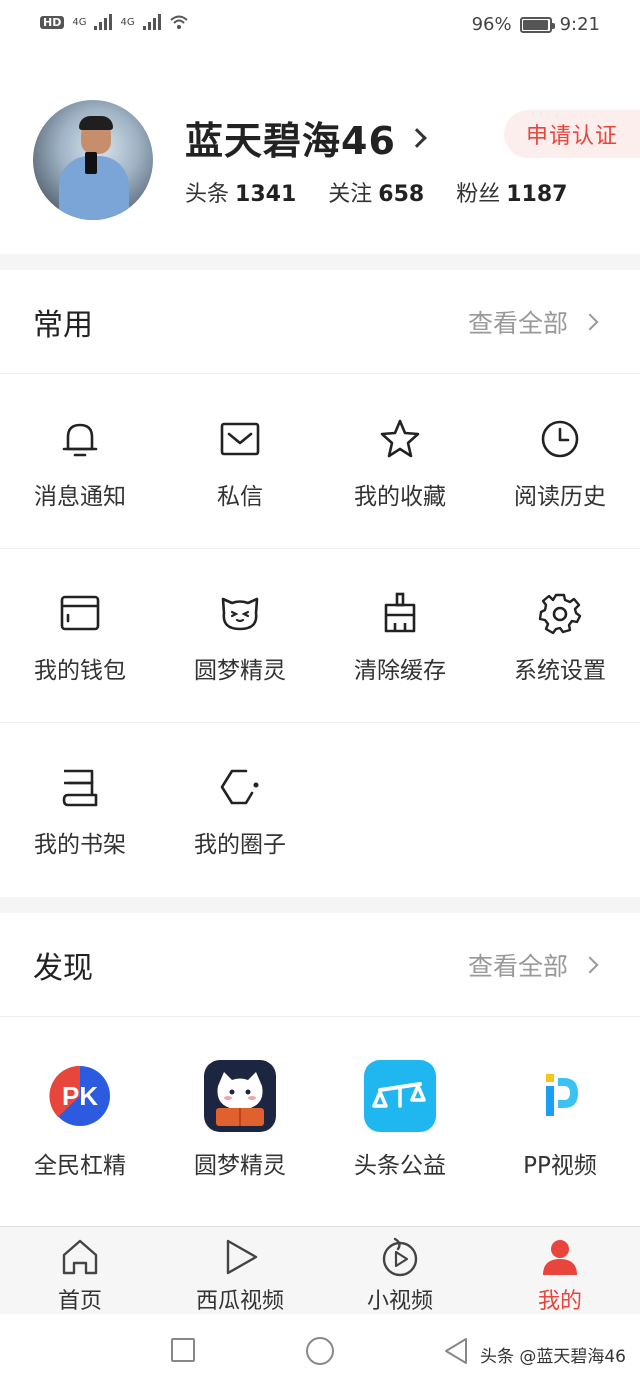 The height and width of the screenshot is (1387, 640). I want to click on hd-badge: HD, so click(52, 22).